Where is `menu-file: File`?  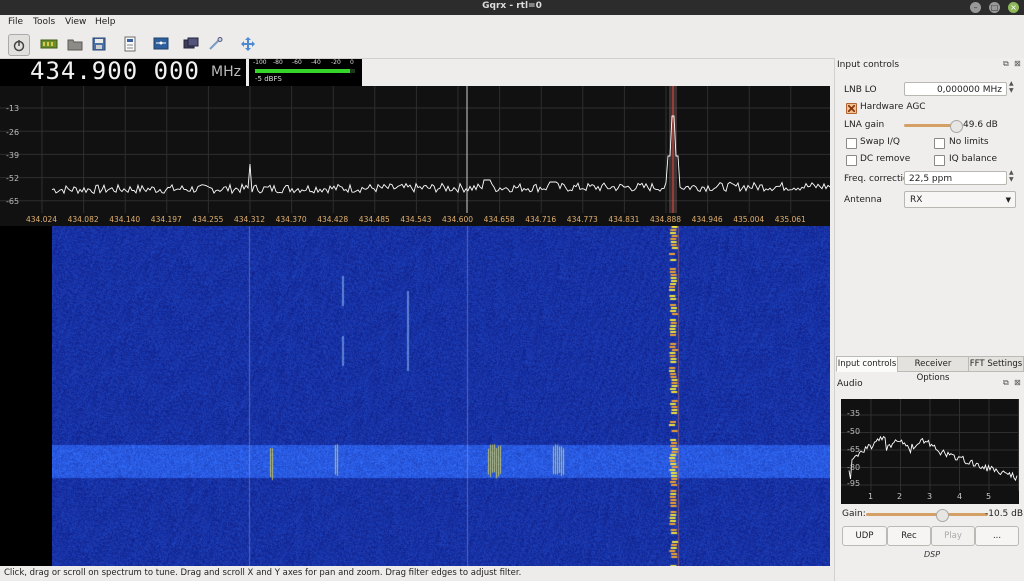 menu-file: File is located at coordinates (15, 22).